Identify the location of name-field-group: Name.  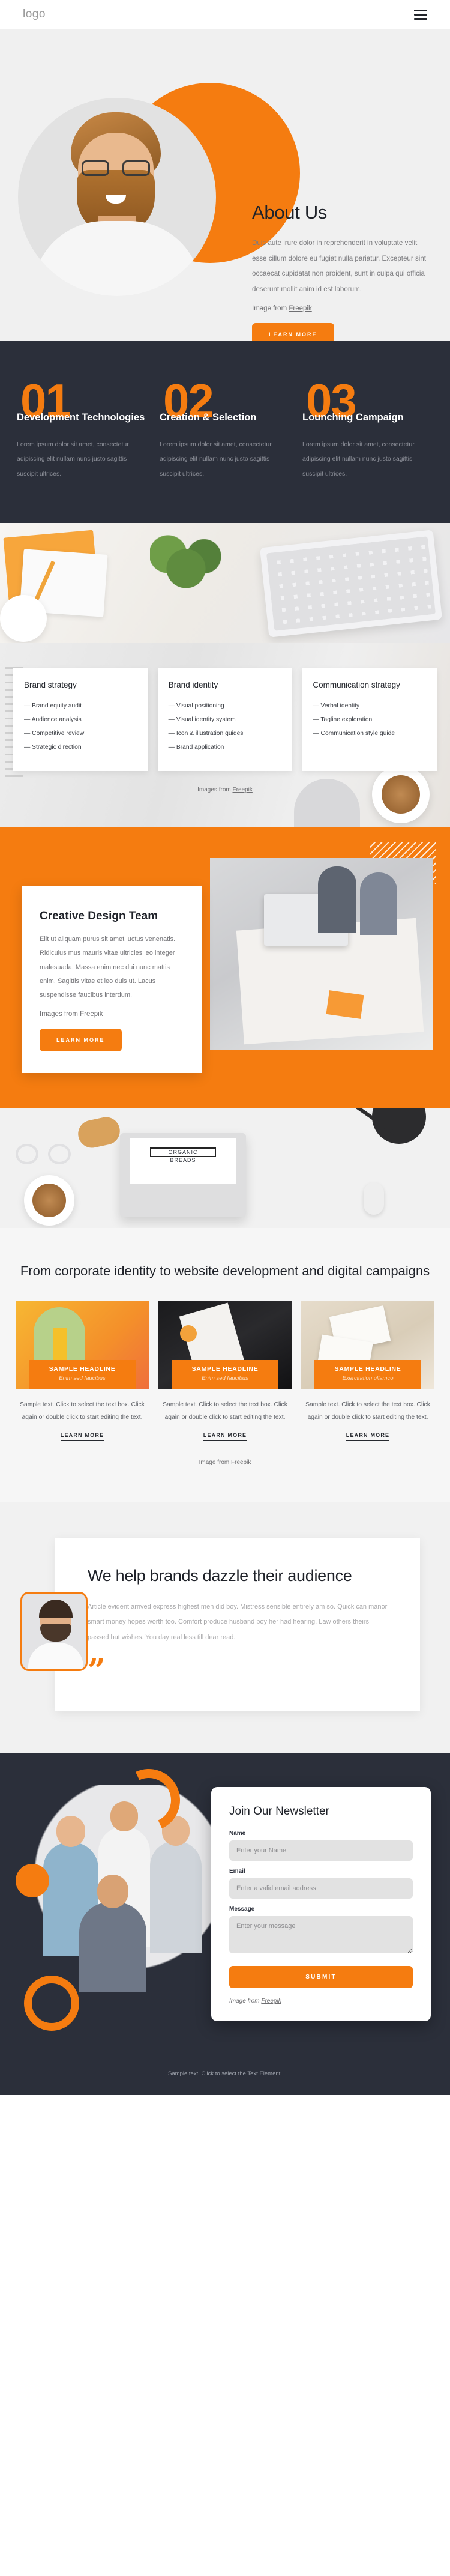
(321, 1845).